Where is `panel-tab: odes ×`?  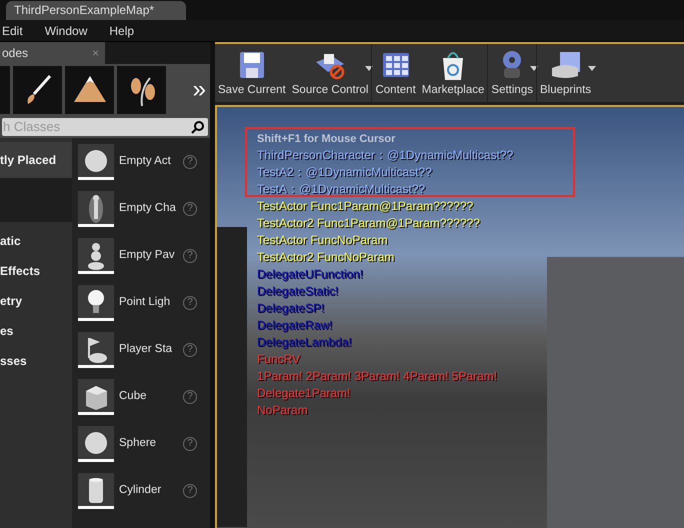
panel-tab: odes × is located at coordinates (52, 53).